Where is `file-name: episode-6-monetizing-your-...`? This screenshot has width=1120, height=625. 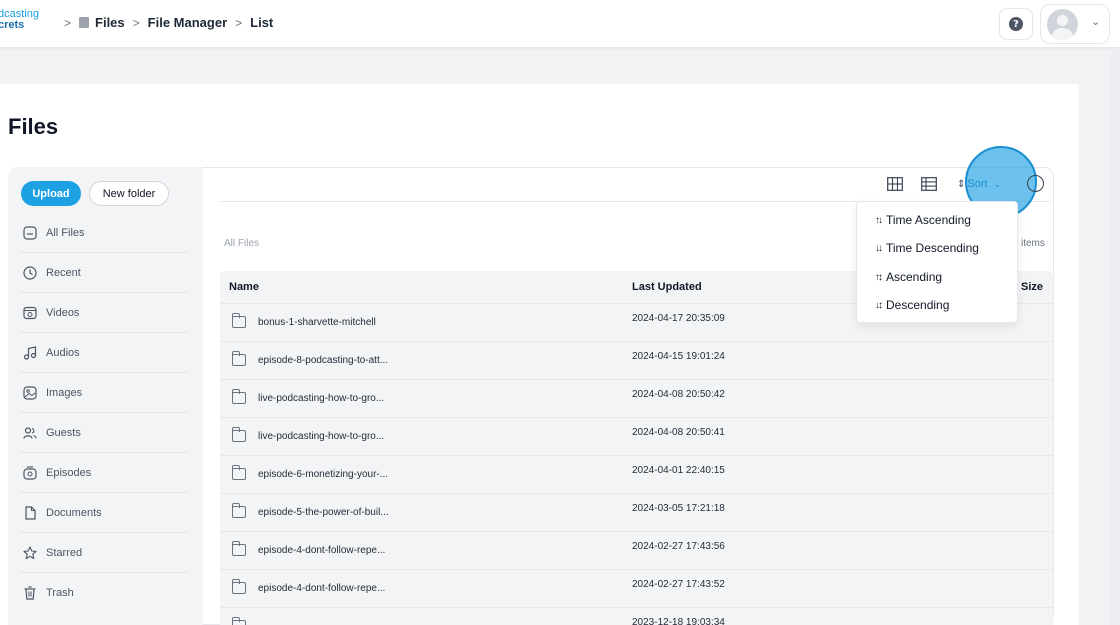 file-name: episode-6-monetizing-your-... is located at coordinates (323, 474).